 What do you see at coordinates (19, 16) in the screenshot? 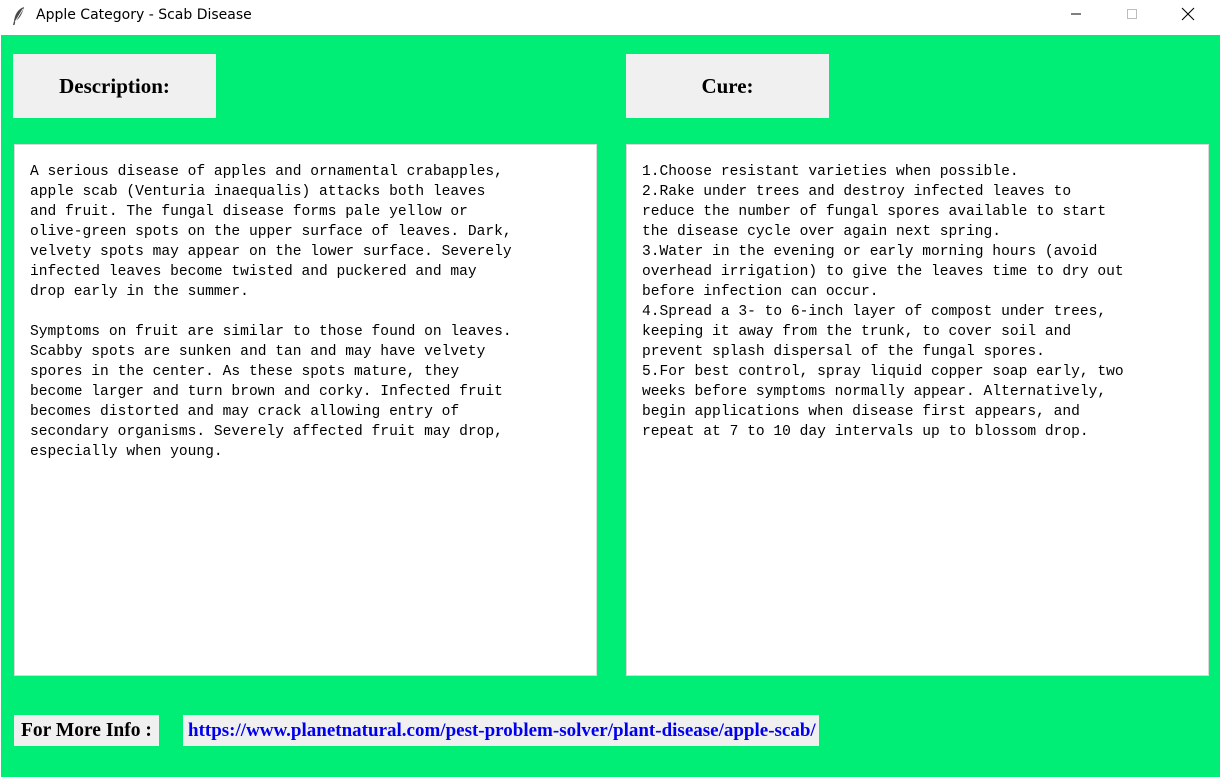
I see `feather-icon` at bounding box center [19, 16].